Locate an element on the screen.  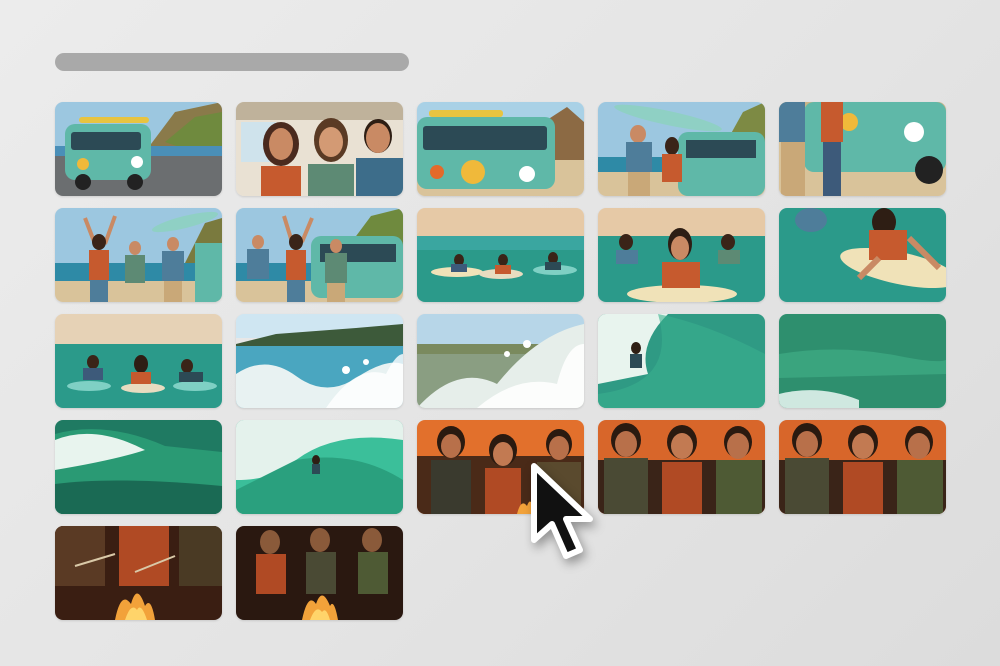
thumbnail-van-road is located at coordinates (138, 149).